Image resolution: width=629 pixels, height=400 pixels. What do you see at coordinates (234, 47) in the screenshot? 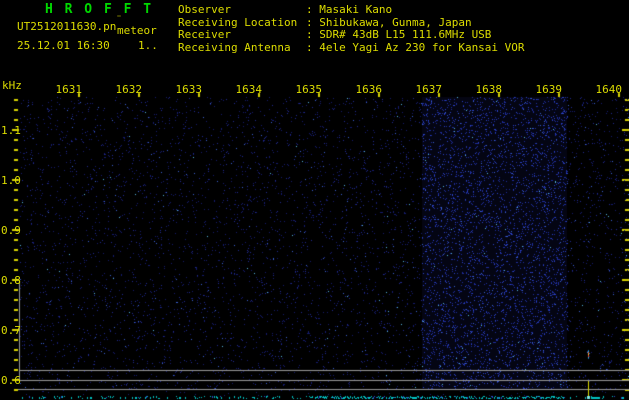
I see `antenna-label: Receiving Antenna` at bounding box center [234, 47].